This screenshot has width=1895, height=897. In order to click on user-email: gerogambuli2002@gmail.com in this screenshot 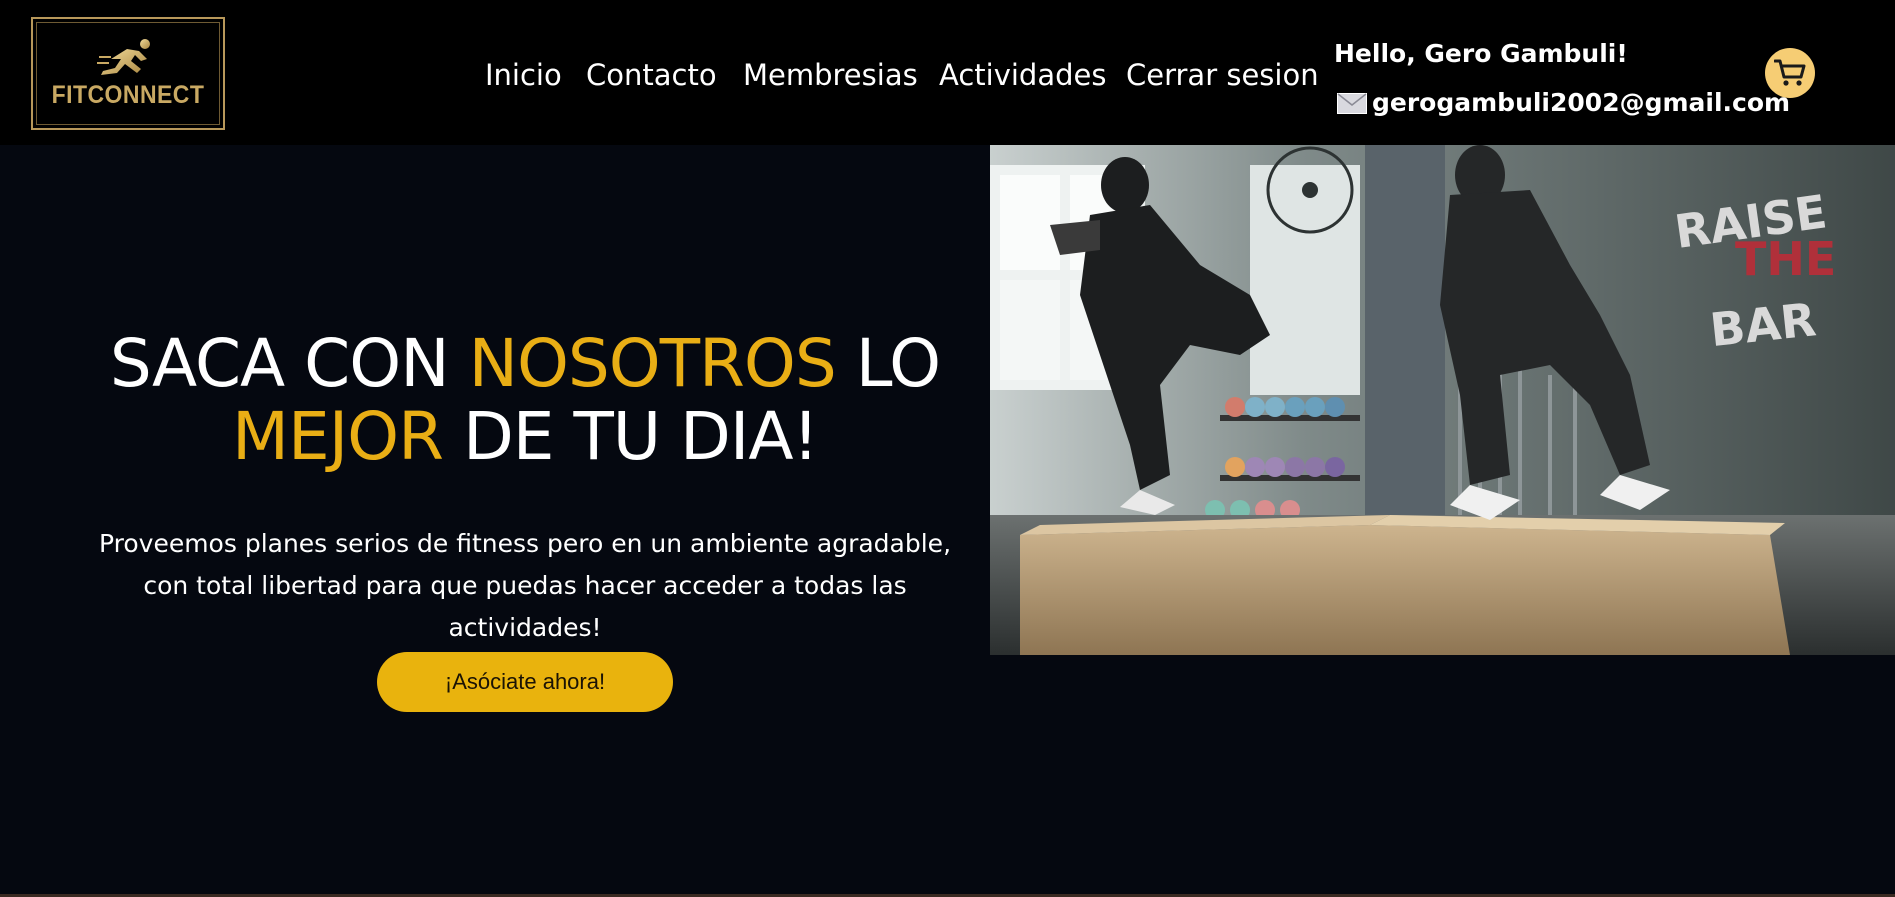, I will do `click(1581, 102)`.